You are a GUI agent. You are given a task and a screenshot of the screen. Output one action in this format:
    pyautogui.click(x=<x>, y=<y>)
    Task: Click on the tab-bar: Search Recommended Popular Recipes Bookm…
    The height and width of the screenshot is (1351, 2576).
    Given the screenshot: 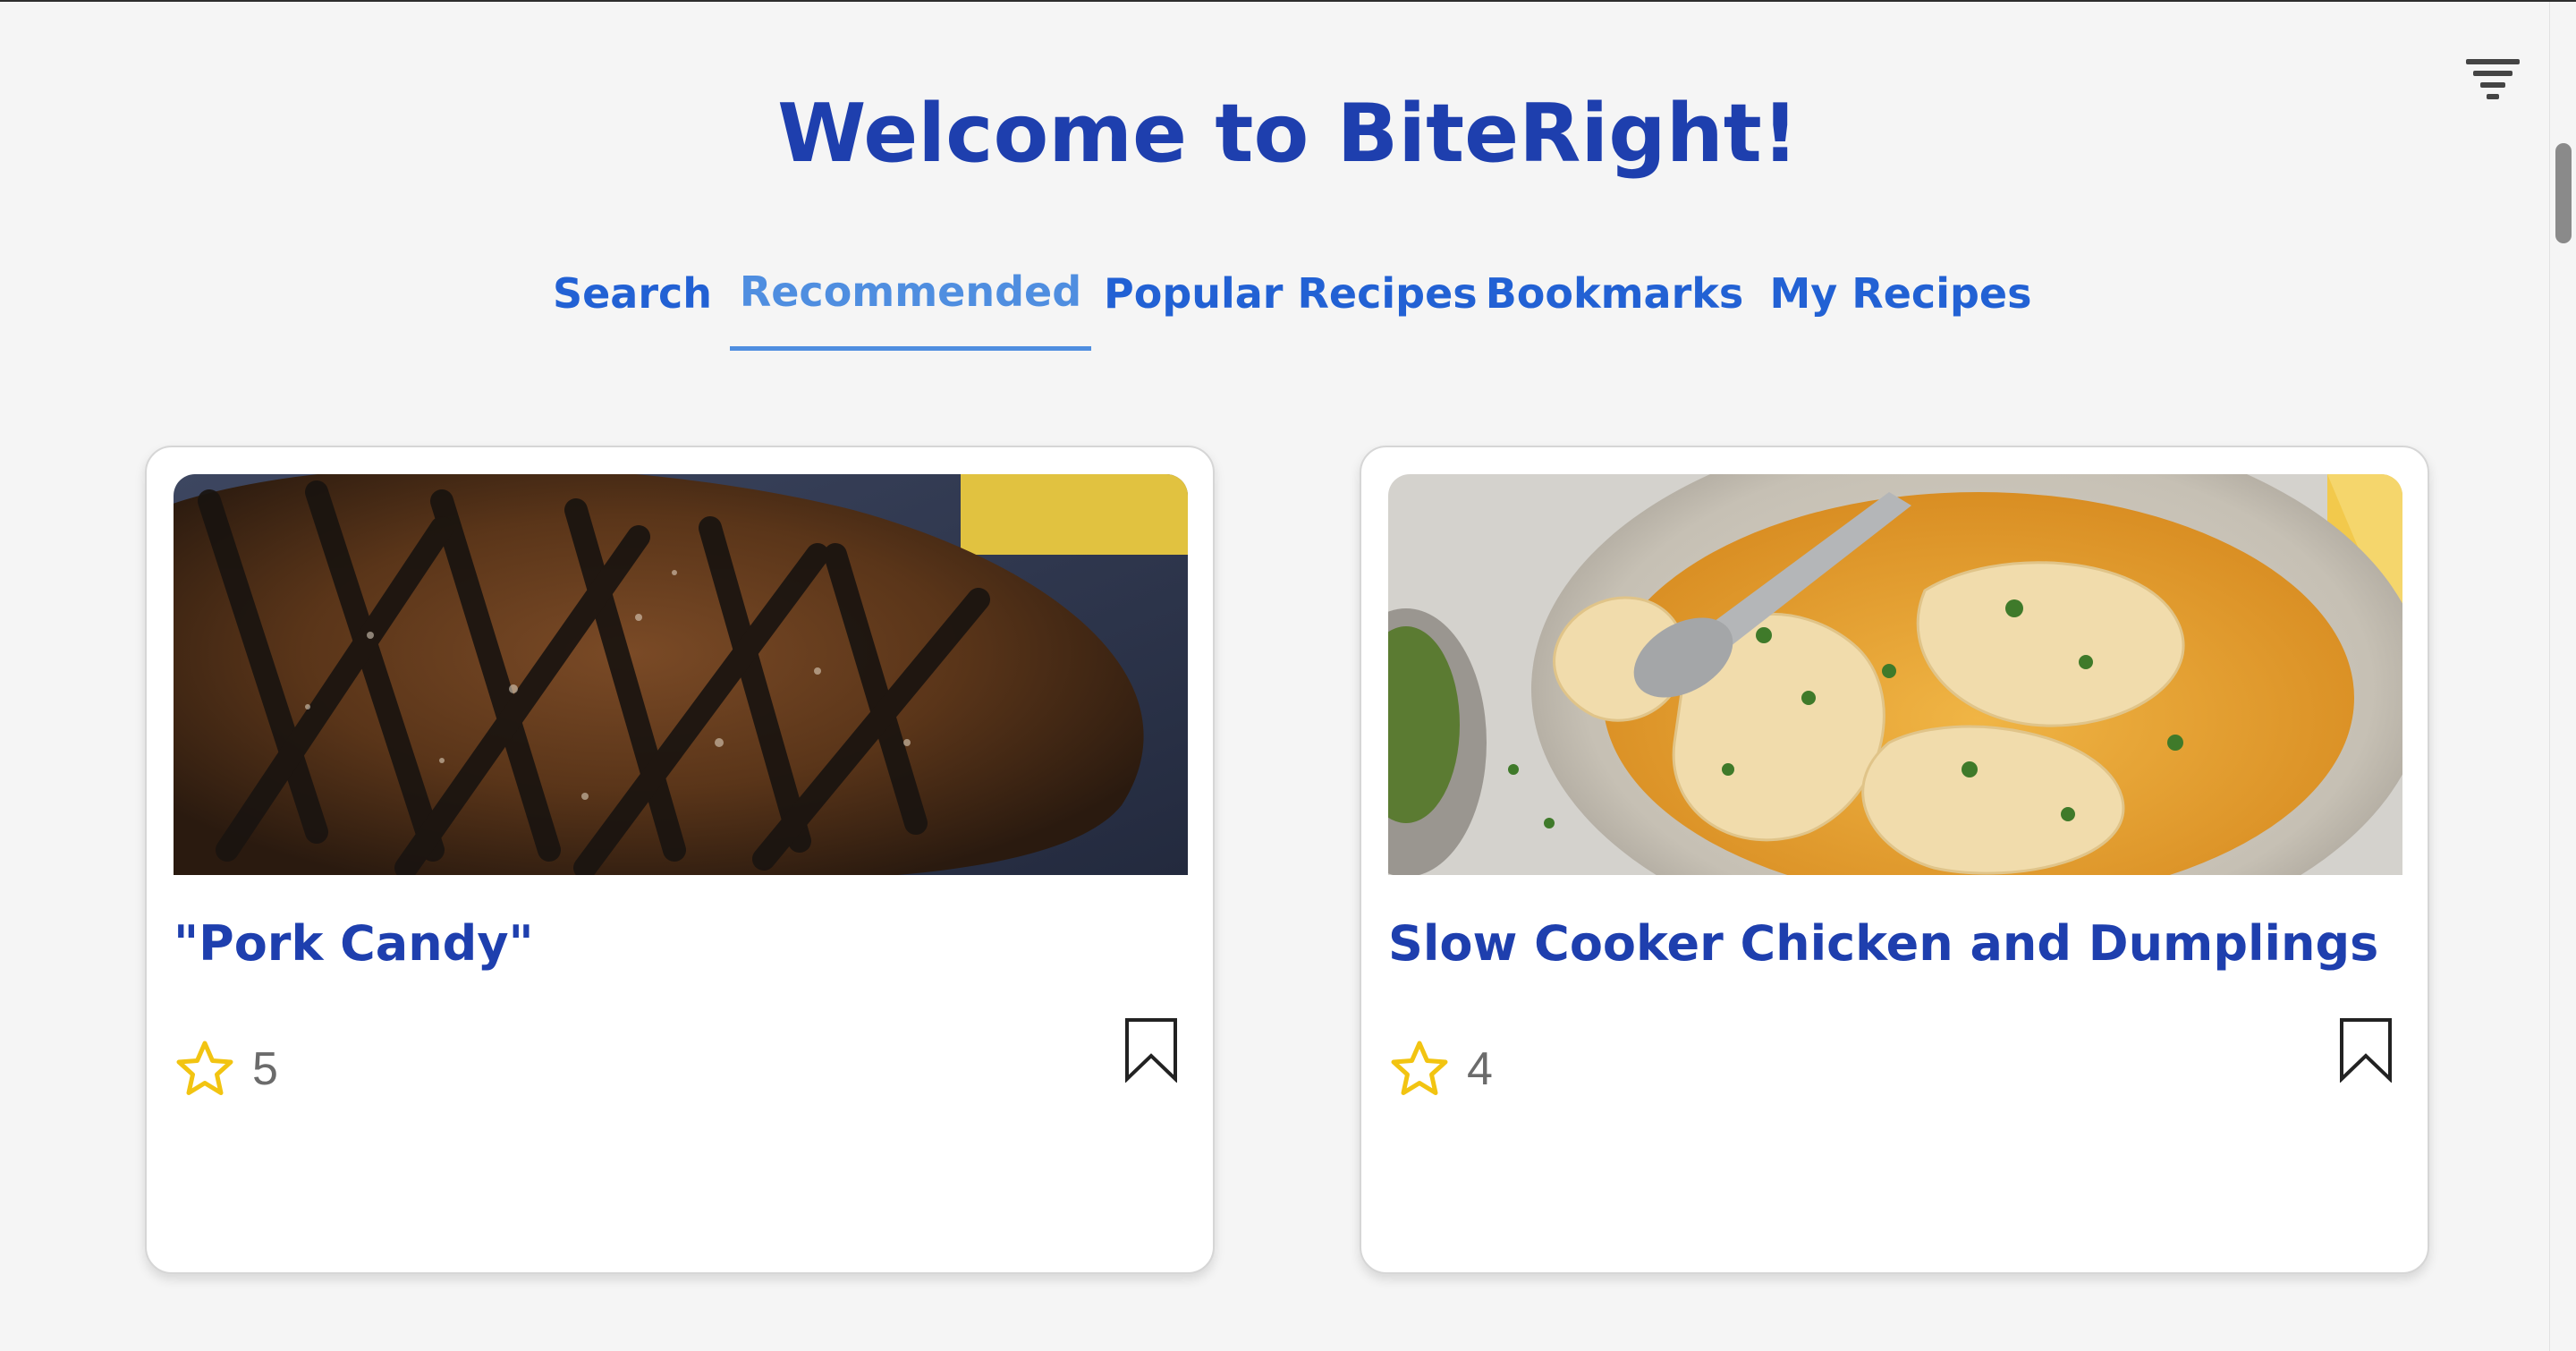 What is the action you would take?
    pyautogui.click(x=1288, y=304)
    